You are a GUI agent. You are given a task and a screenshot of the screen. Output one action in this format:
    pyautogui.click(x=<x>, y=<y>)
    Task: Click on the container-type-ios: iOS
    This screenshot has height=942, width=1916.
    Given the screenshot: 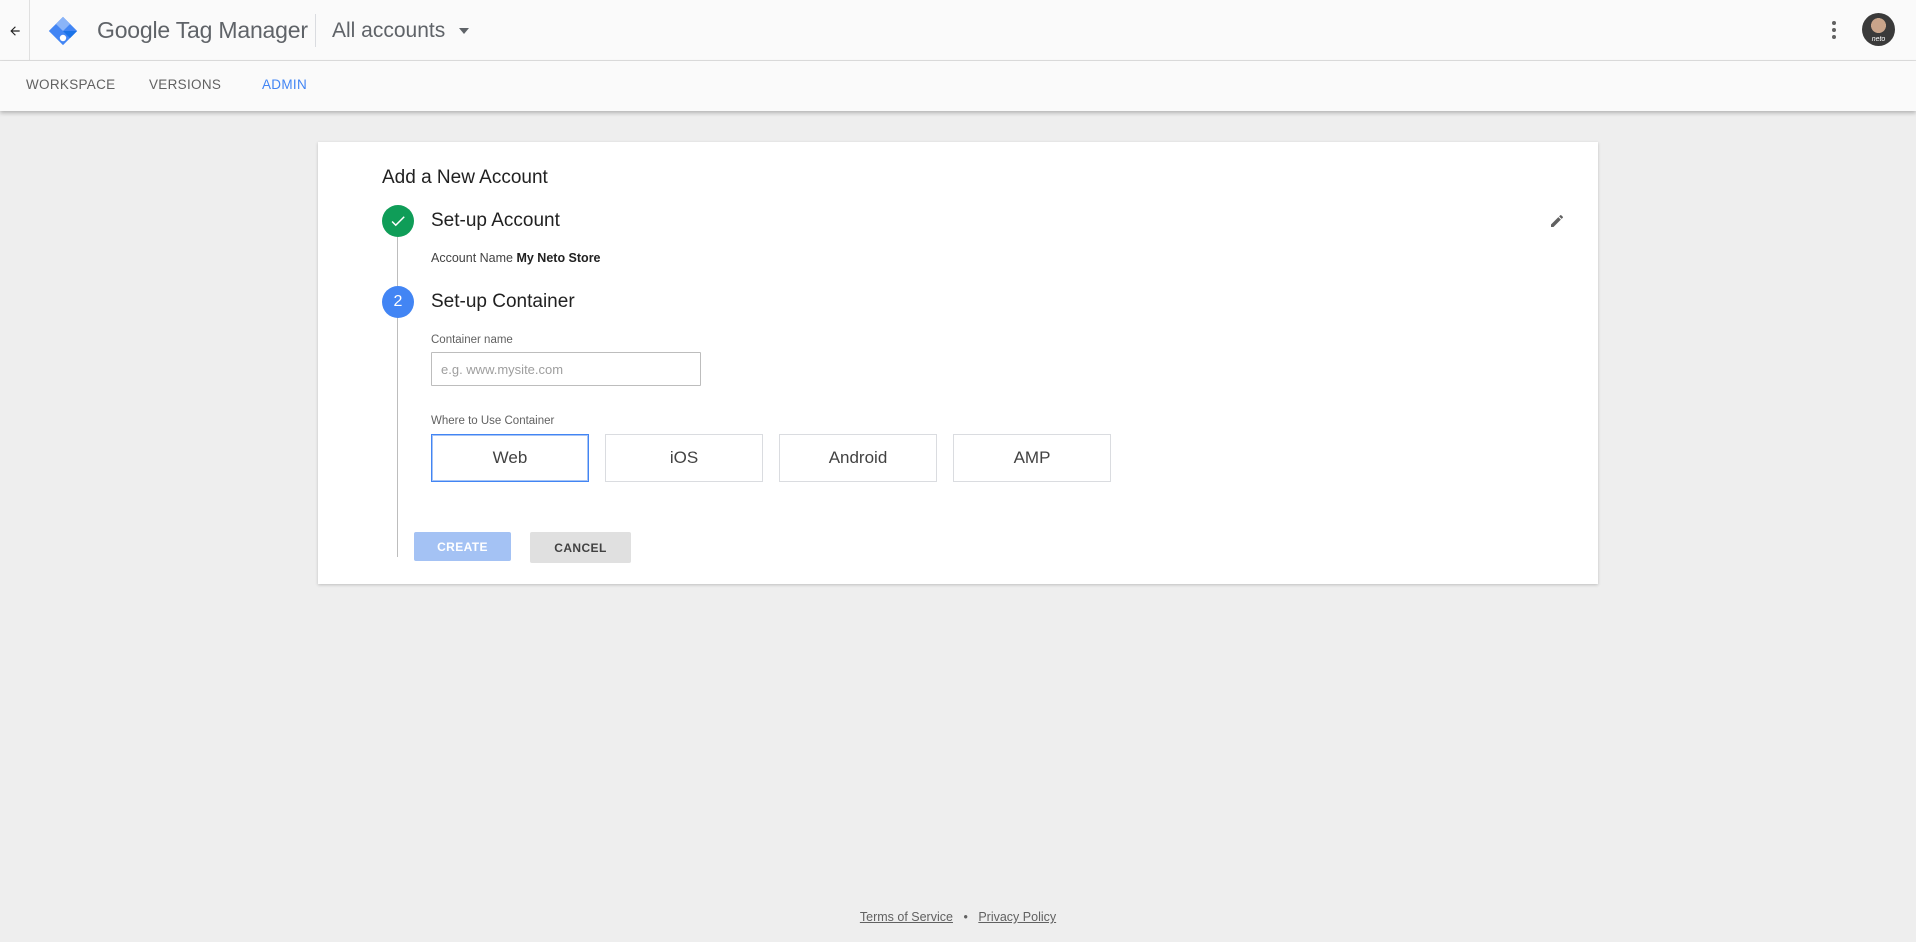 What is the action you would take?
    pyautogui.click(x=684, y=458)
    